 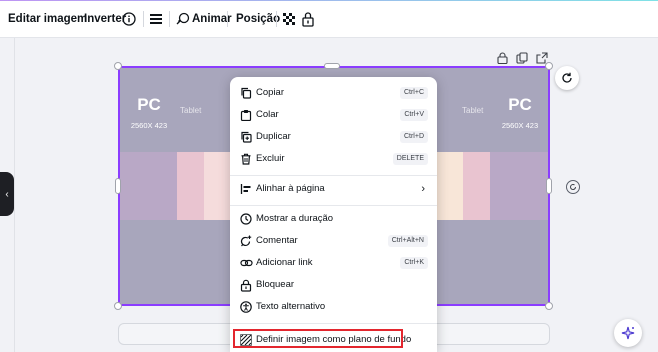 I want to click on menu-item-copy: Copiar Ctrl+C, so click(x=333, y=93).